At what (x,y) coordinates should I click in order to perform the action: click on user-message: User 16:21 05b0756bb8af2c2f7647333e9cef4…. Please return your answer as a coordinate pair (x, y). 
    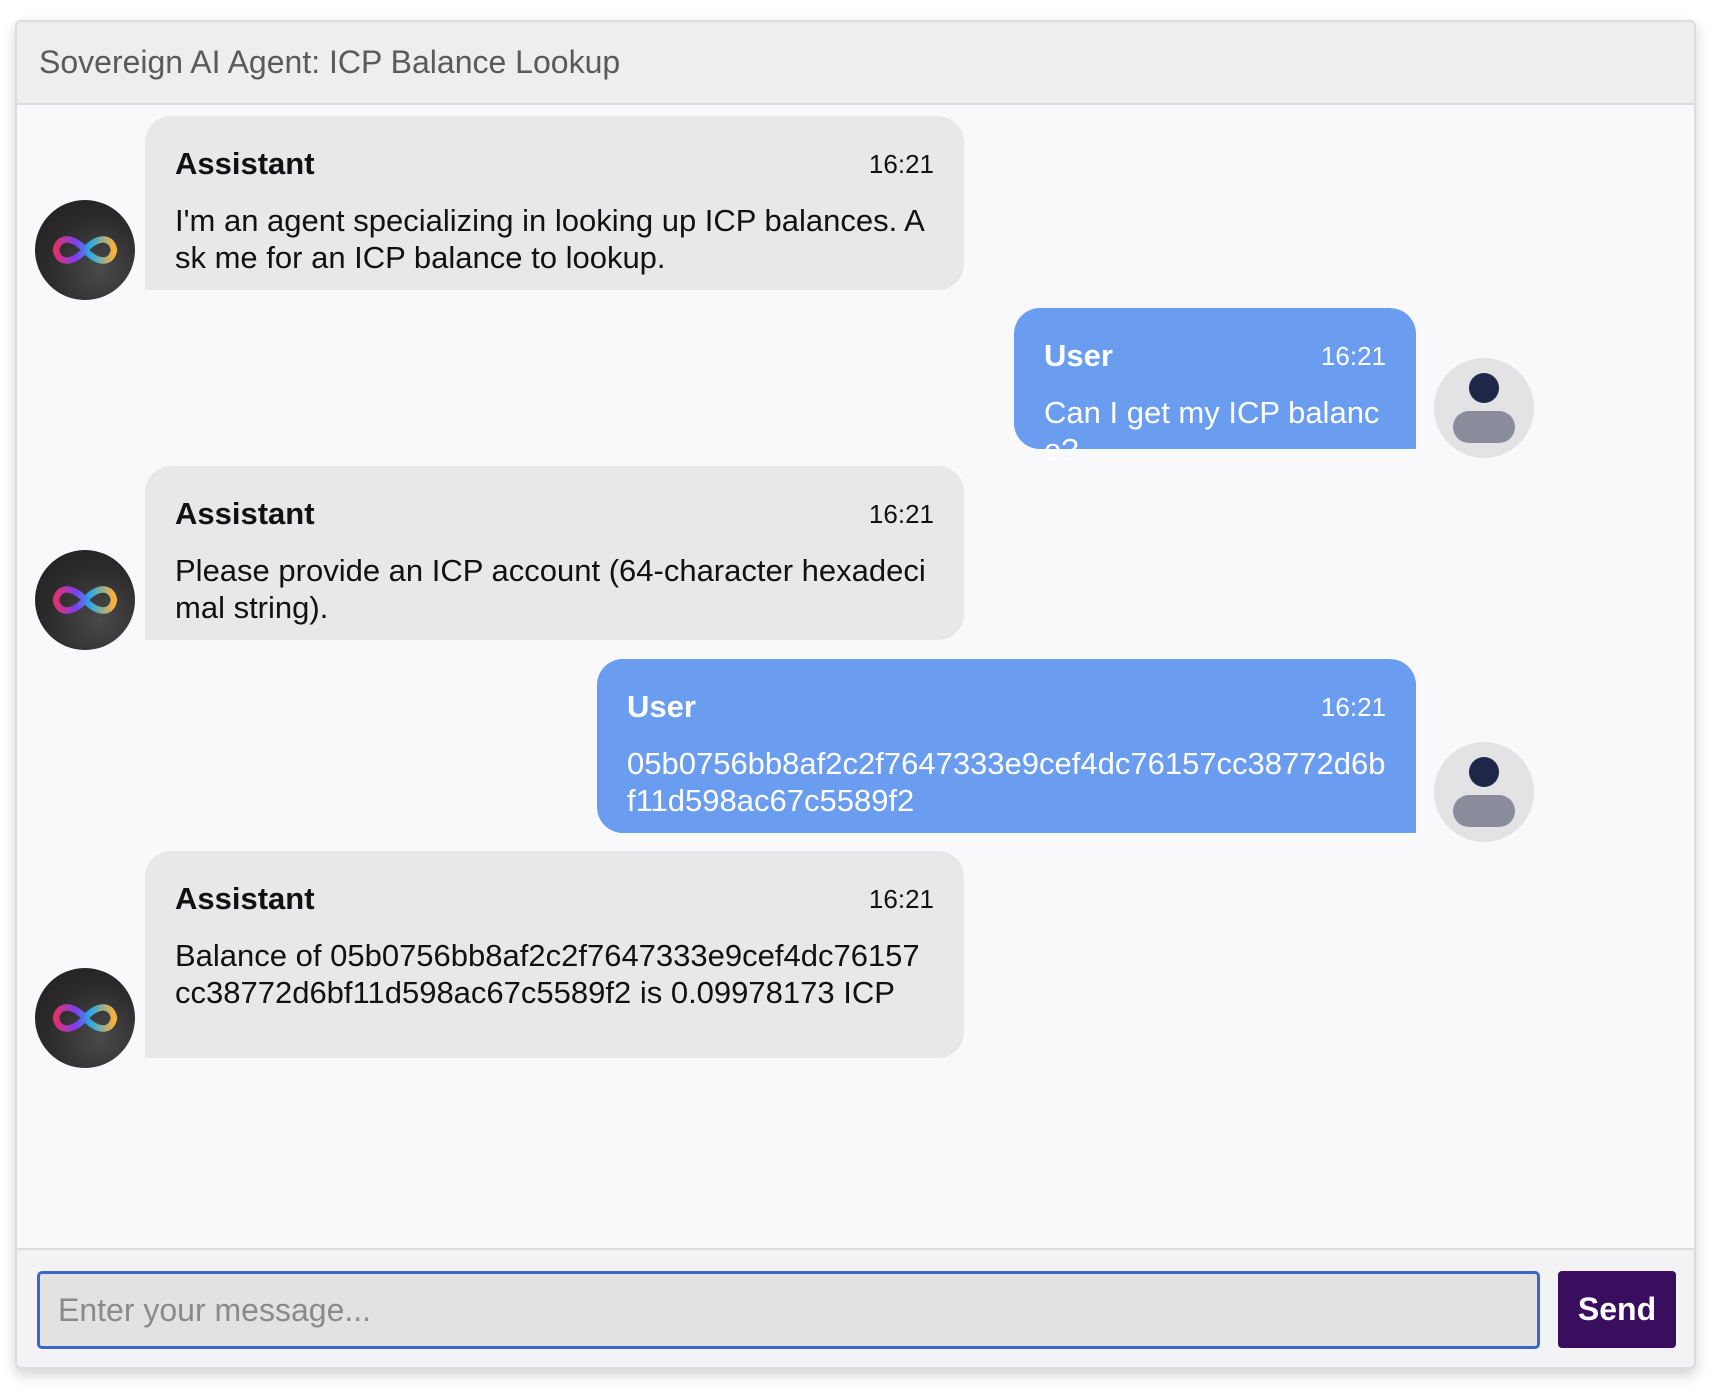
    Looking at the image, I should click on (1006, 746).